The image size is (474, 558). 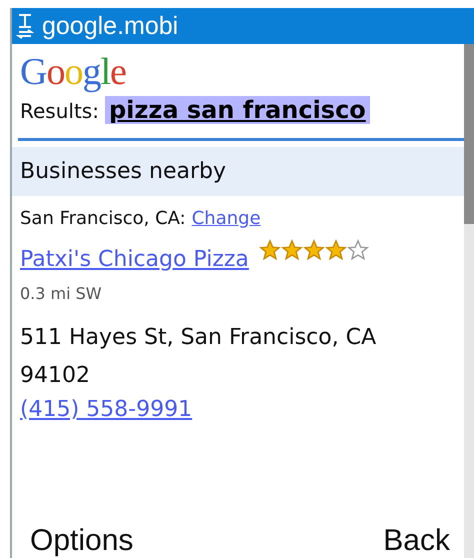 I want to click on address-text: 511 Hayes St, San Francisco, CA 94102, so click(x=199, y=357).